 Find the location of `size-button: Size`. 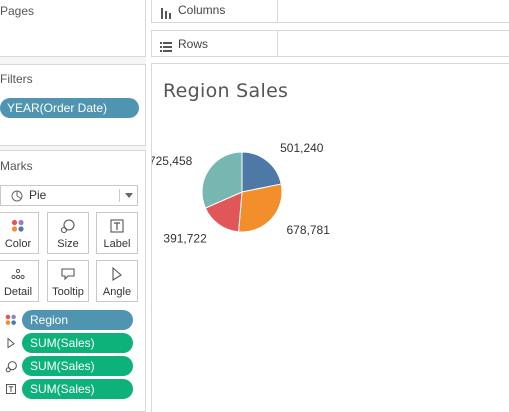

size-button: Size is located at coordinates (68, 233).